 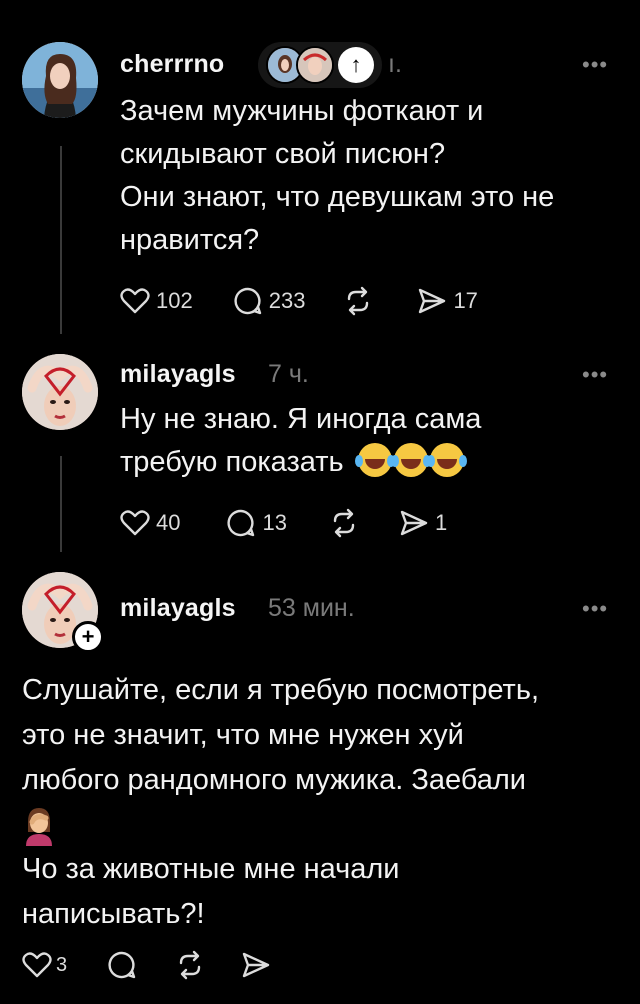 I want to click on reply-button, so click(x=122, y=965).